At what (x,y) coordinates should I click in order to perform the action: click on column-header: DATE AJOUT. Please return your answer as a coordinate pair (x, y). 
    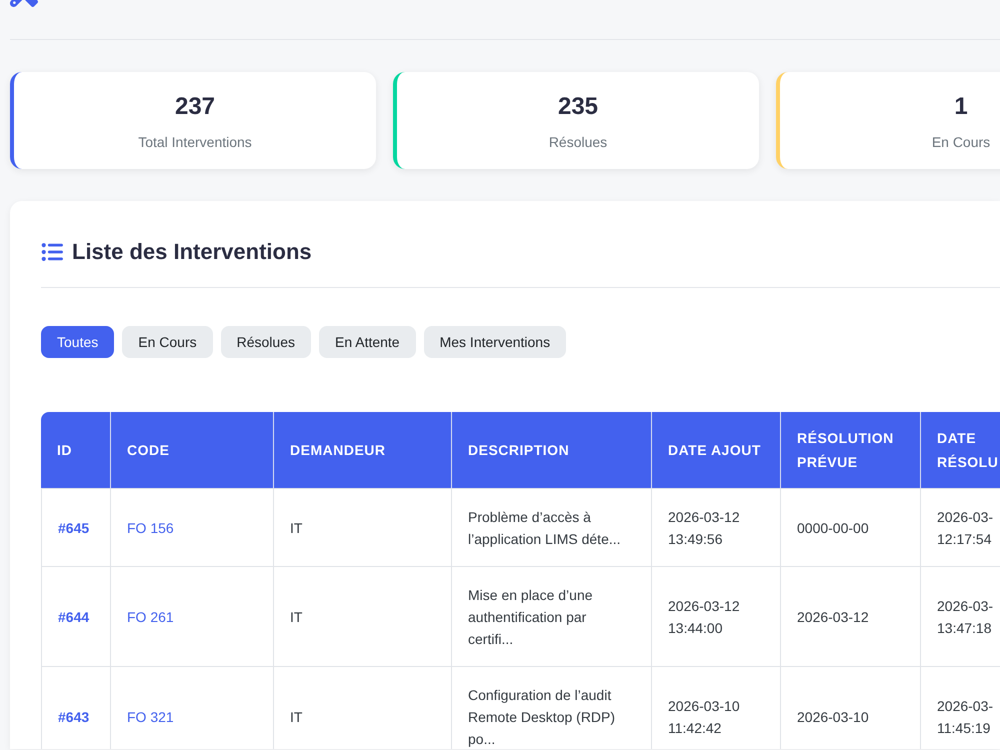
    Looking at the image, I should click on (716, 450).